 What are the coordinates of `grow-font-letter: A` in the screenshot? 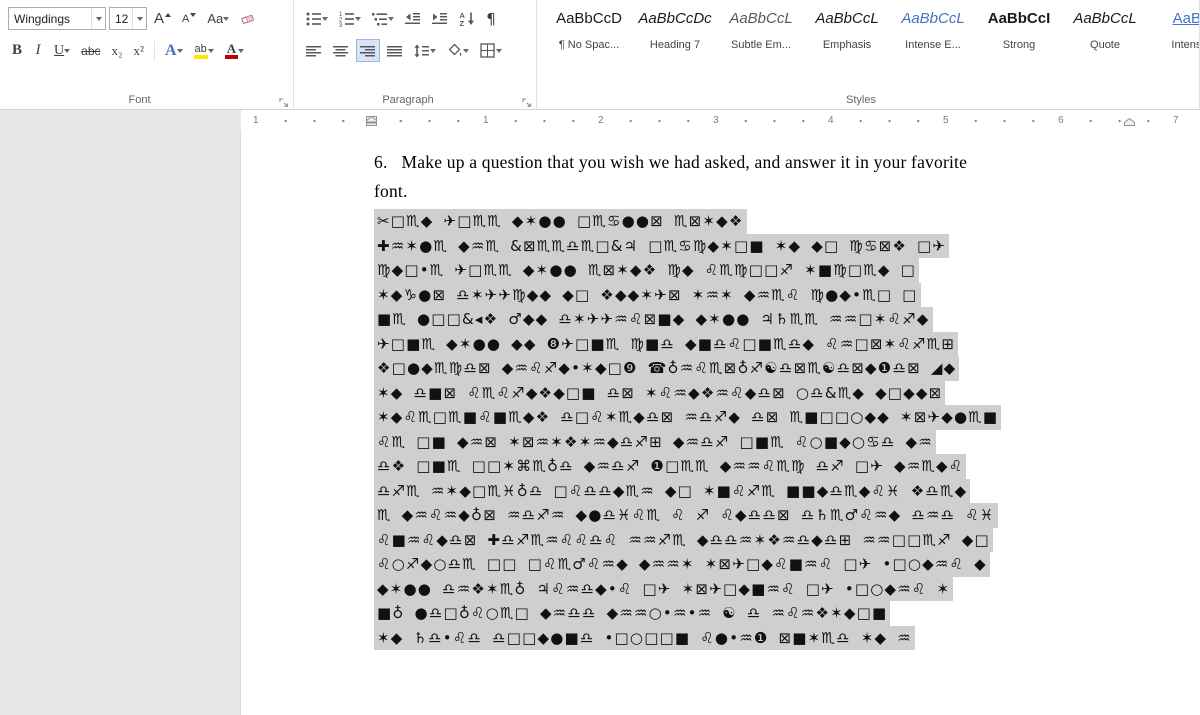 It's located at (159, 18).